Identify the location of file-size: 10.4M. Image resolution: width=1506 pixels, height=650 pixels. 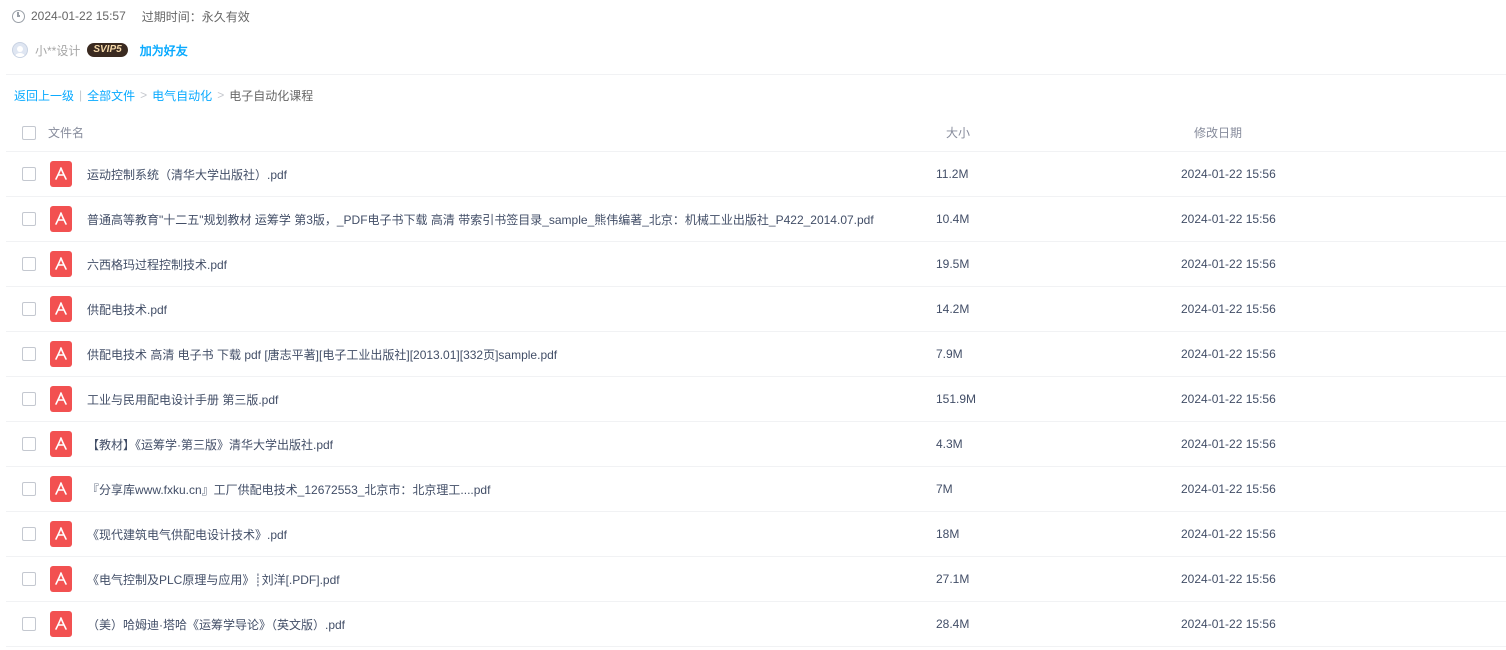
(953, 219).